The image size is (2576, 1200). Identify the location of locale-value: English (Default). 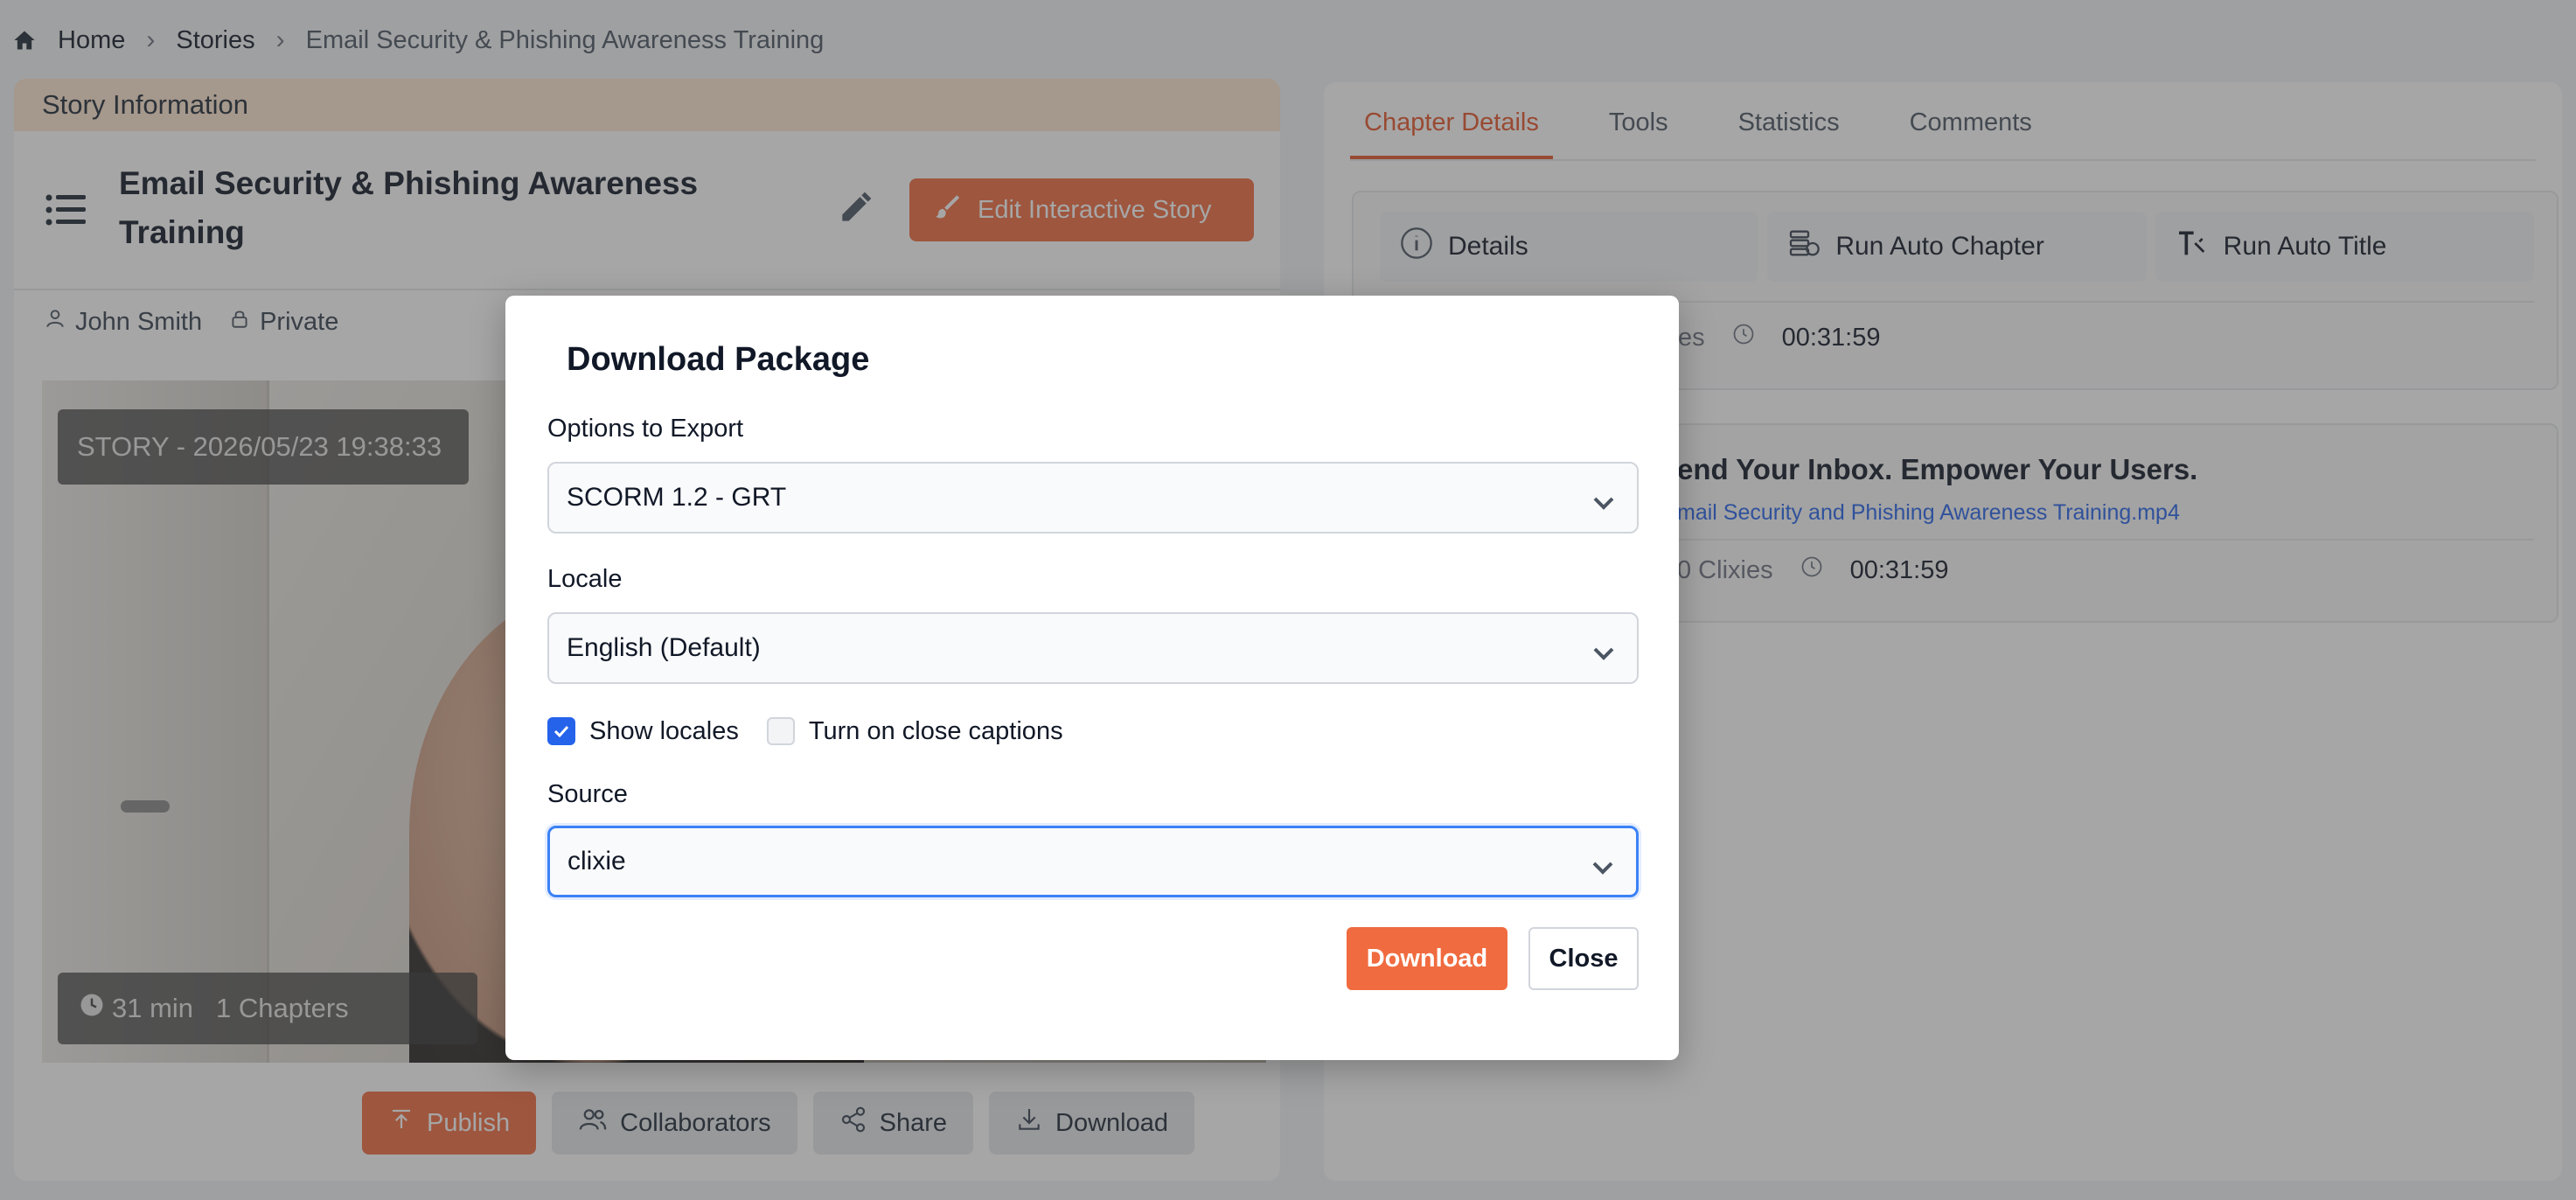
(664, 647).